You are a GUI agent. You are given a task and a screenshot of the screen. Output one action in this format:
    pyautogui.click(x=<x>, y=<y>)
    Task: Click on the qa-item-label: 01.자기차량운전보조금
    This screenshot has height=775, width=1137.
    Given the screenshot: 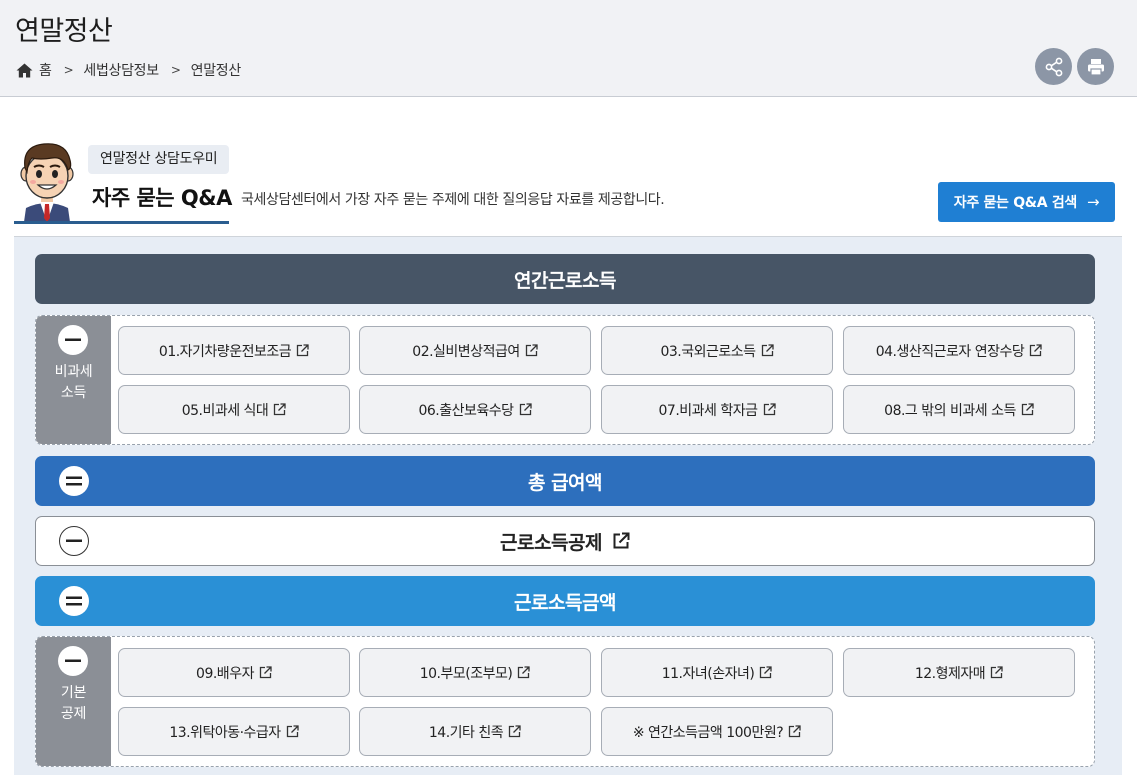 What is the action you would take?
    pyautogui.click(x=225, y=351)
    